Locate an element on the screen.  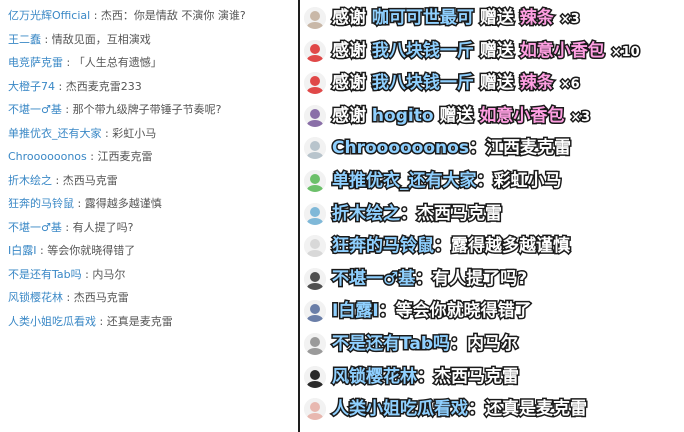
danmaku-text: 风锁樱花林：杰西马克雷 is located at coordinates (426, 377).